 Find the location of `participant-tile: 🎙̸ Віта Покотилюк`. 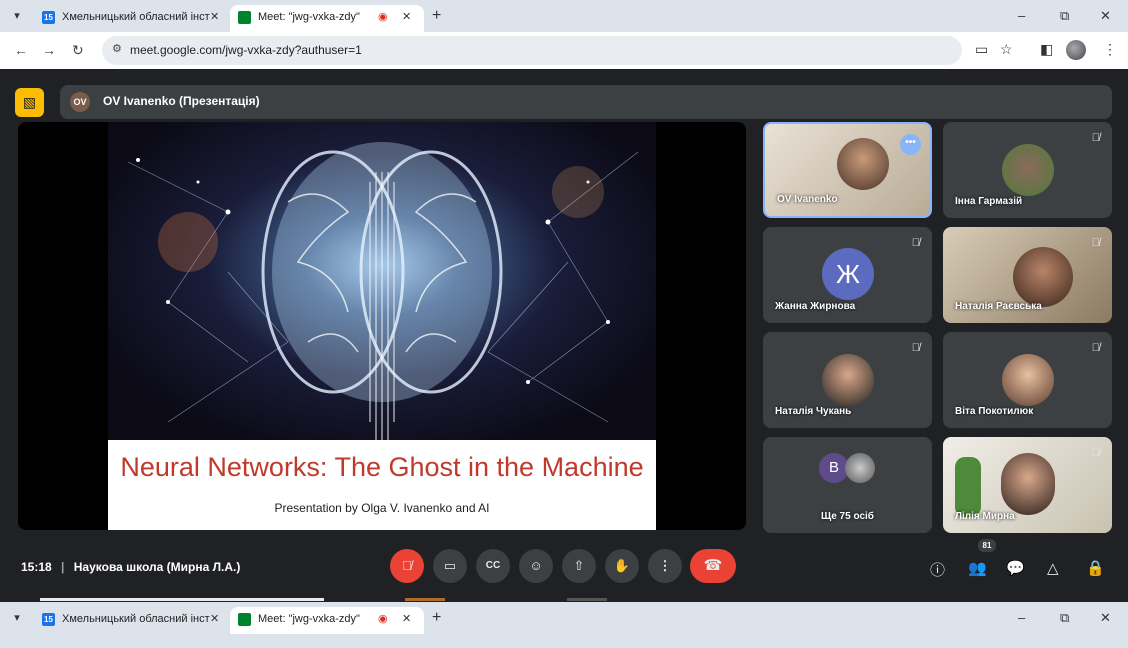

participant-tile: 🎙̸ Віта Покотилюк is located at coordinates (1027, 380).